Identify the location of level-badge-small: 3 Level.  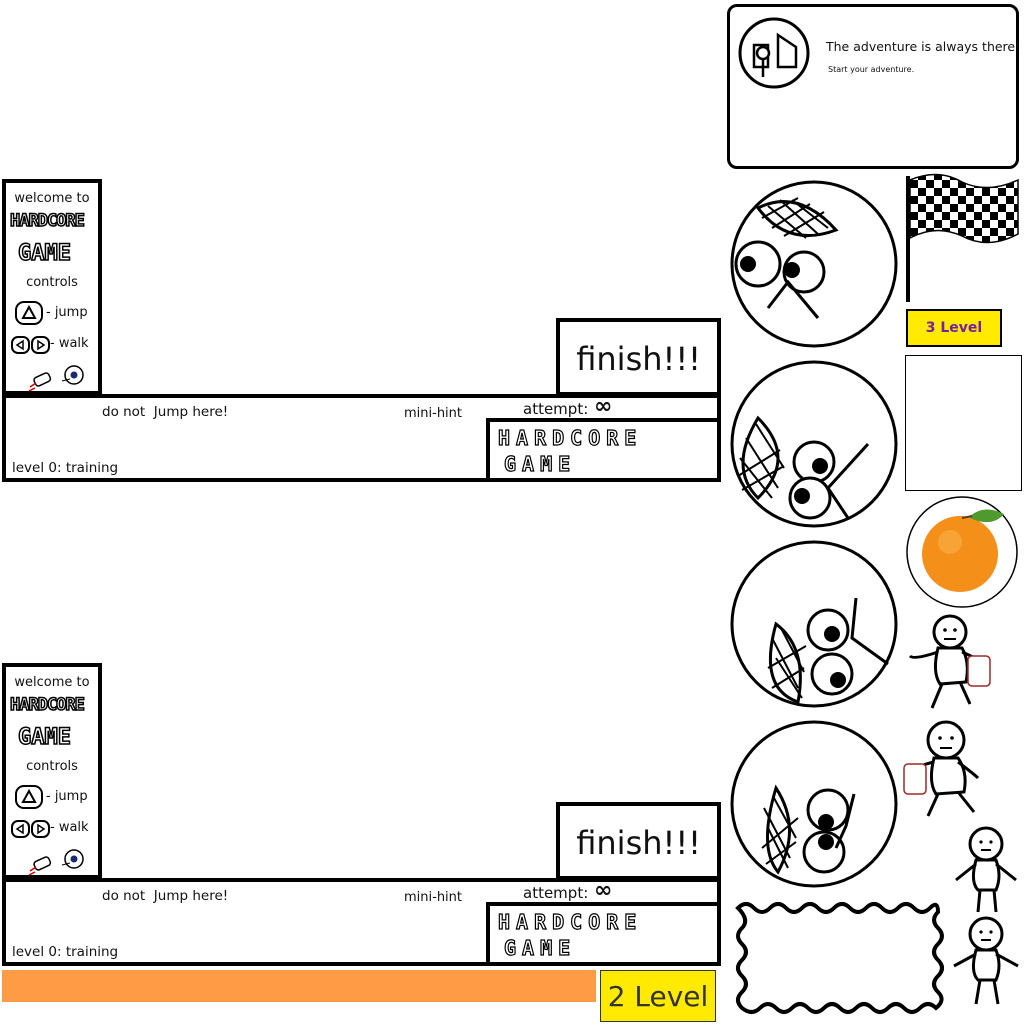
(954, 328).